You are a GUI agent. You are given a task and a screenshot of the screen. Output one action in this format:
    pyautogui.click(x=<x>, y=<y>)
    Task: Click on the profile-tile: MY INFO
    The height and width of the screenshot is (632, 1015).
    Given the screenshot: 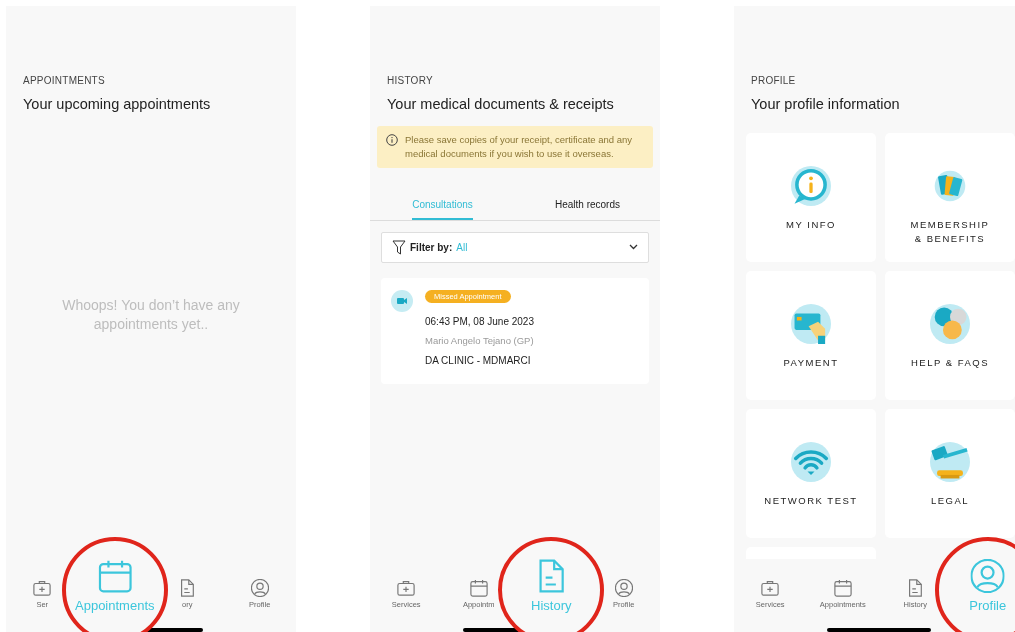 What is the action you would take?
    pyautogui.click(x=811, y=197)
    